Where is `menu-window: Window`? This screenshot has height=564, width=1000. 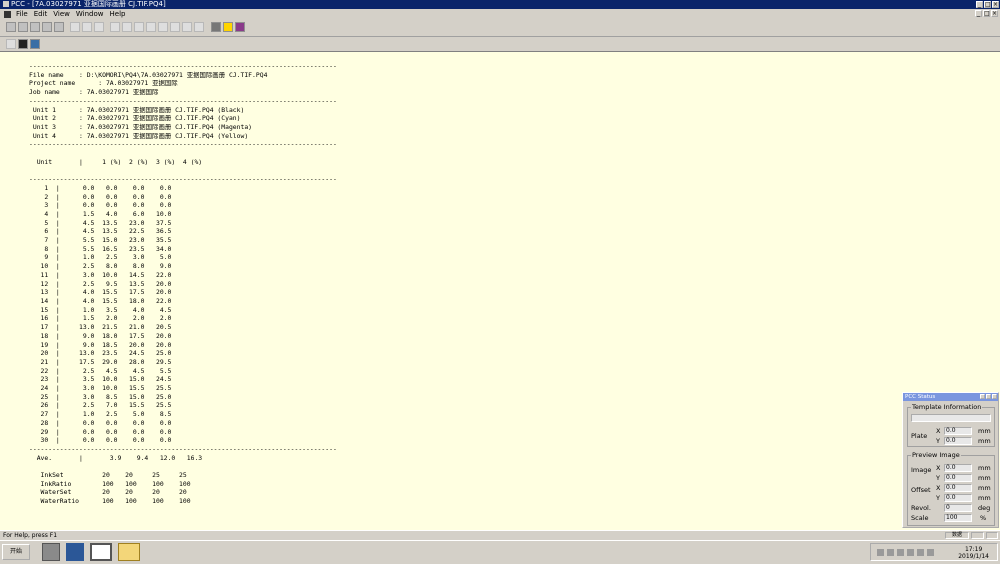 menu-window: Window is located at coordinates (90, 14).